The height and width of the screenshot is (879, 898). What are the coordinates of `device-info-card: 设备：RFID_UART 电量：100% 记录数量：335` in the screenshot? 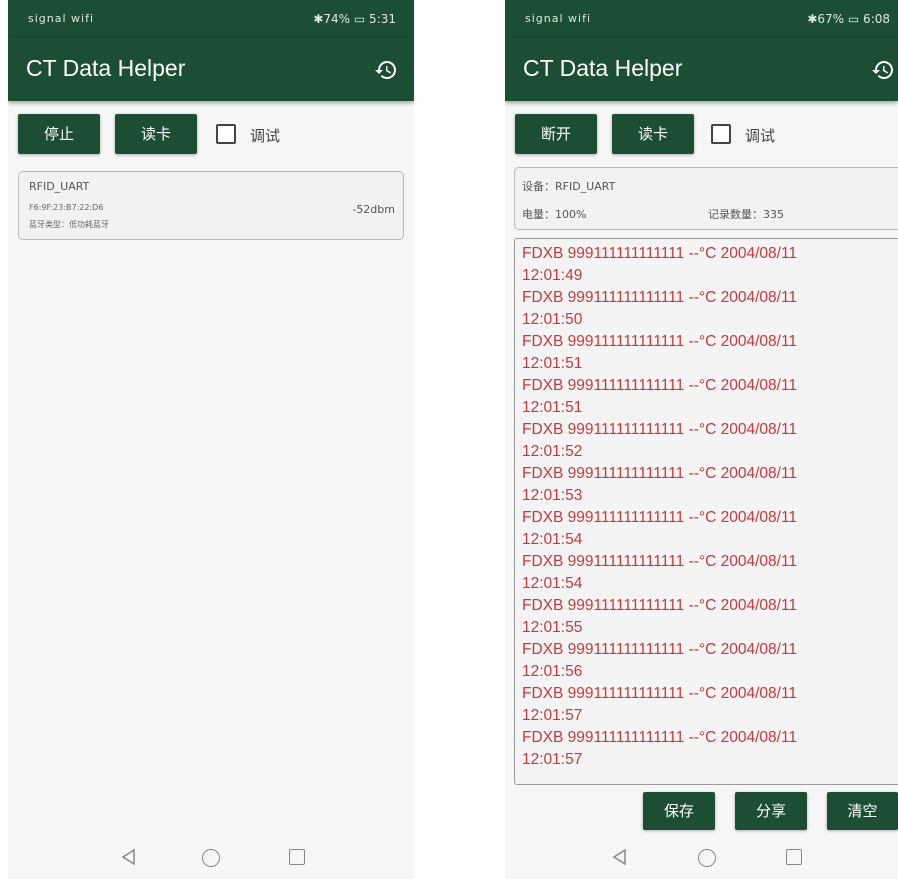 It's located at (706, 198).